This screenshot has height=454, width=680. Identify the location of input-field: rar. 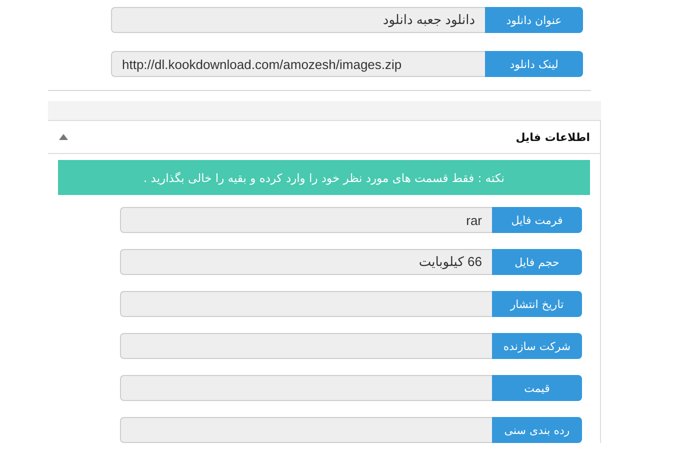
(306, 220).